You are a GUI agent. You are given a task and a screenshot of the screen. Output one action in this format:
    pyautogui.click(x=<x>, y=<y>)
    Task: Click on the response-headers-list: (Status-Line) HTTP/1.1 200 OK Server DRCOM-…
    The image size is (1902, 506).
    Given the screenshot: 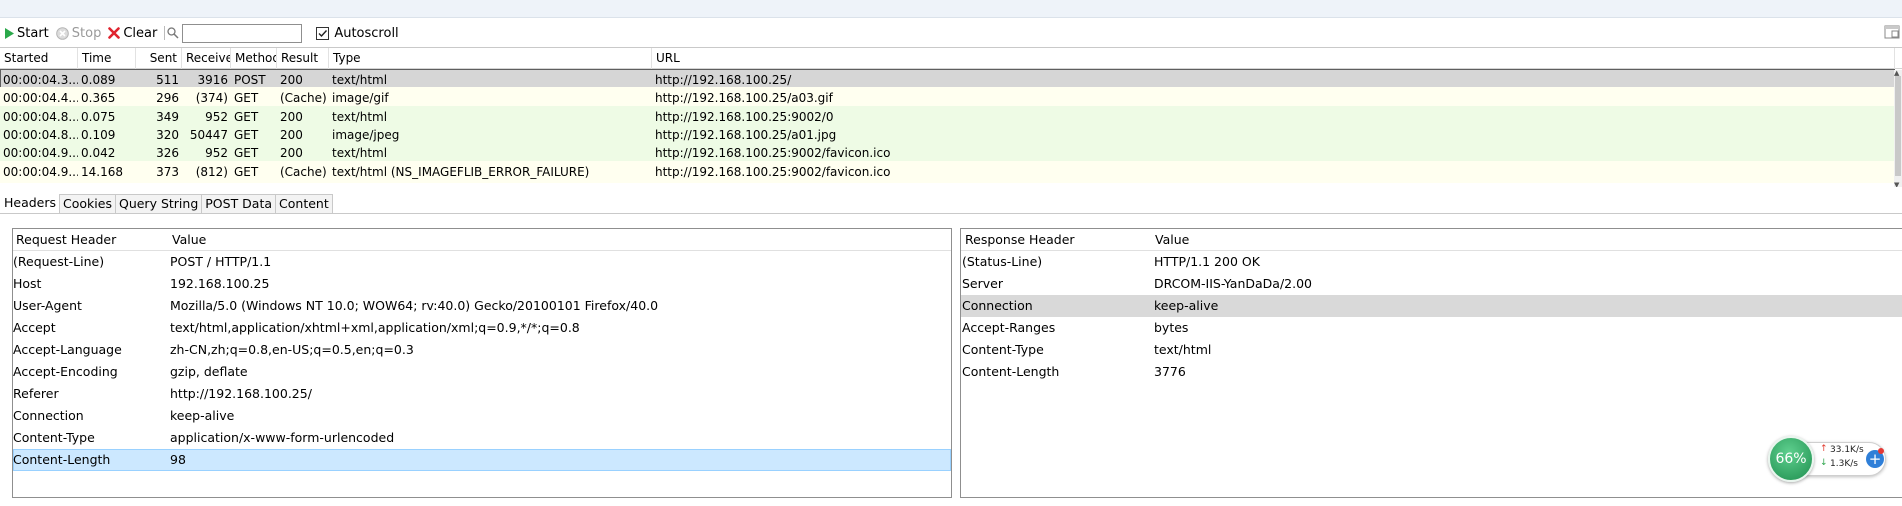 What is the action you would take?
    pyautogui.click(x=1431, y=317)
    